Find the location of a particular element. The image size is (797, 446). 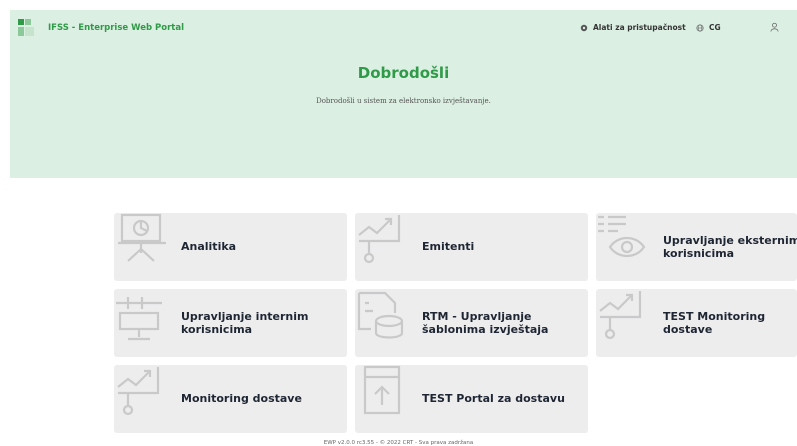

upload-icon is located at coordinates (382, 390).